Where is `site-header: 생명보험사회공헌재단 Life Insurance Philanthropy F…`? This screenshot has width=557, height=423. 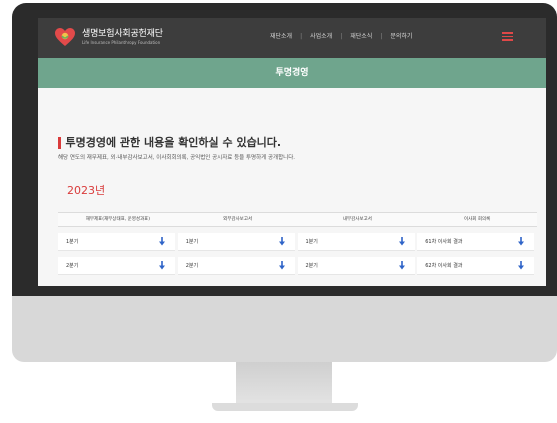 site-header: 생명보험사회공헌재단 Life Insurance Philanthropy F… is located at coordinates (292, 38).